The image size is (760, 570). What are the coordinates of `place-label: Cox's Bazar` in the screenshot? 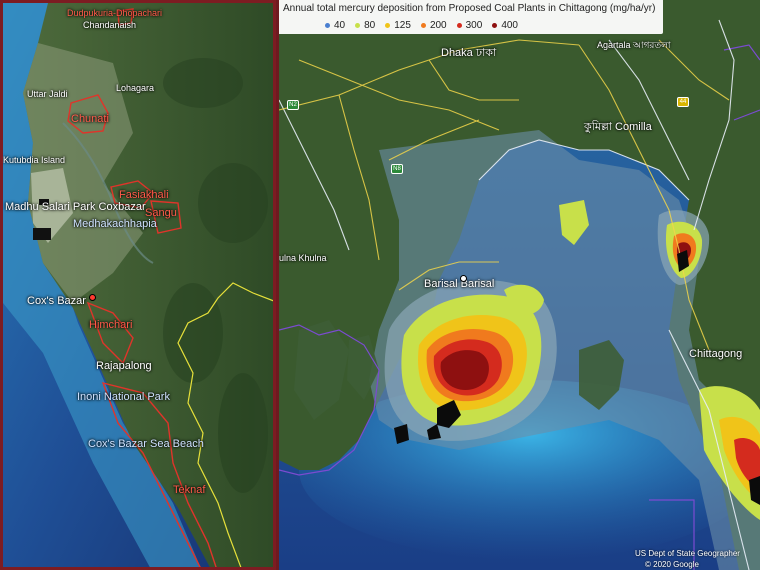 It's located at (56, 301).